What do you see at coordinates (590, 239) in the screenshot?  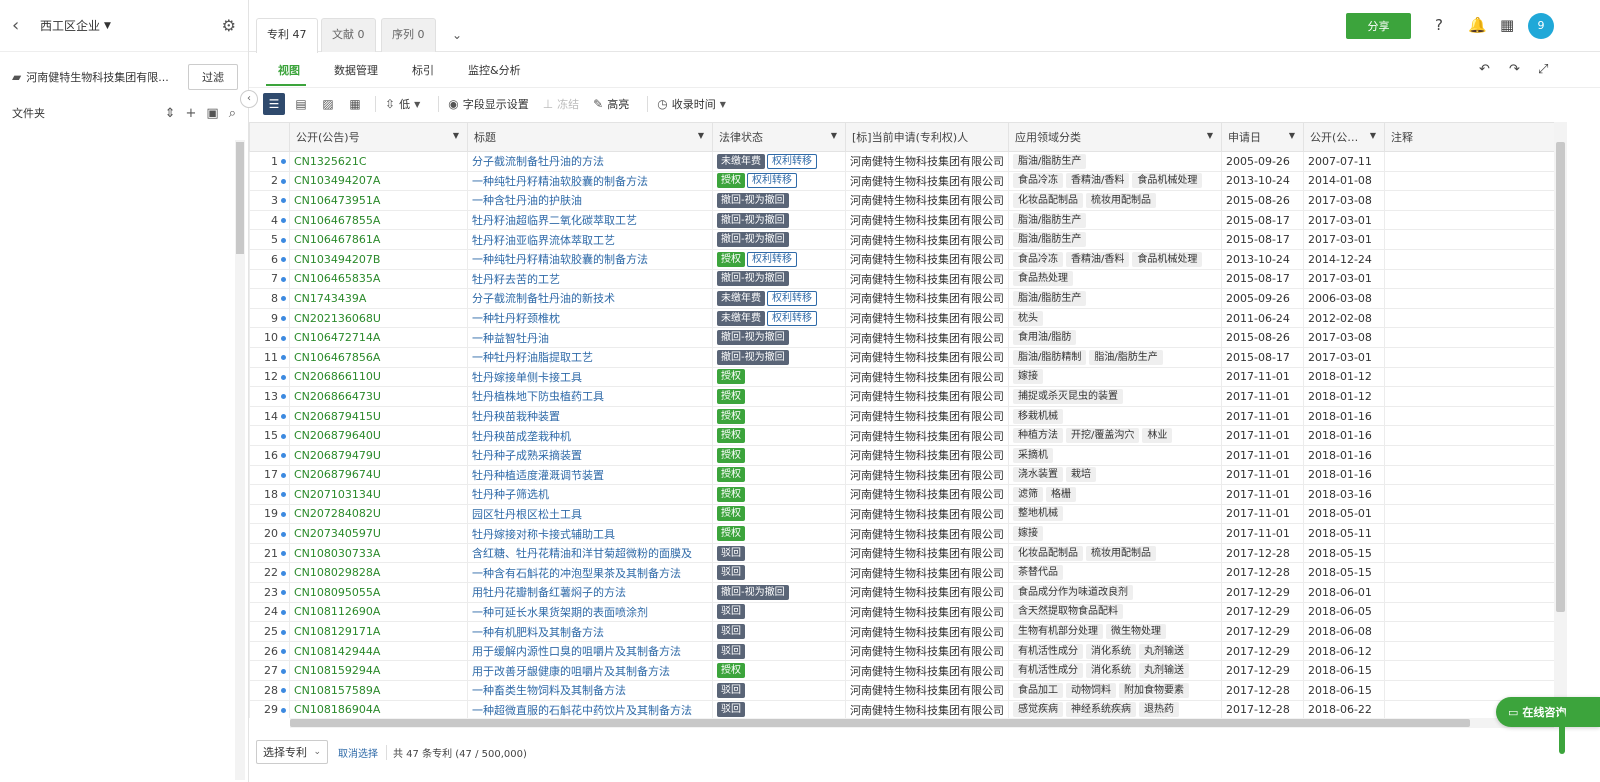 I see `patent-title: 牡丹籽油亚临界流体萃取工艺` at bounding box center [590, 239].